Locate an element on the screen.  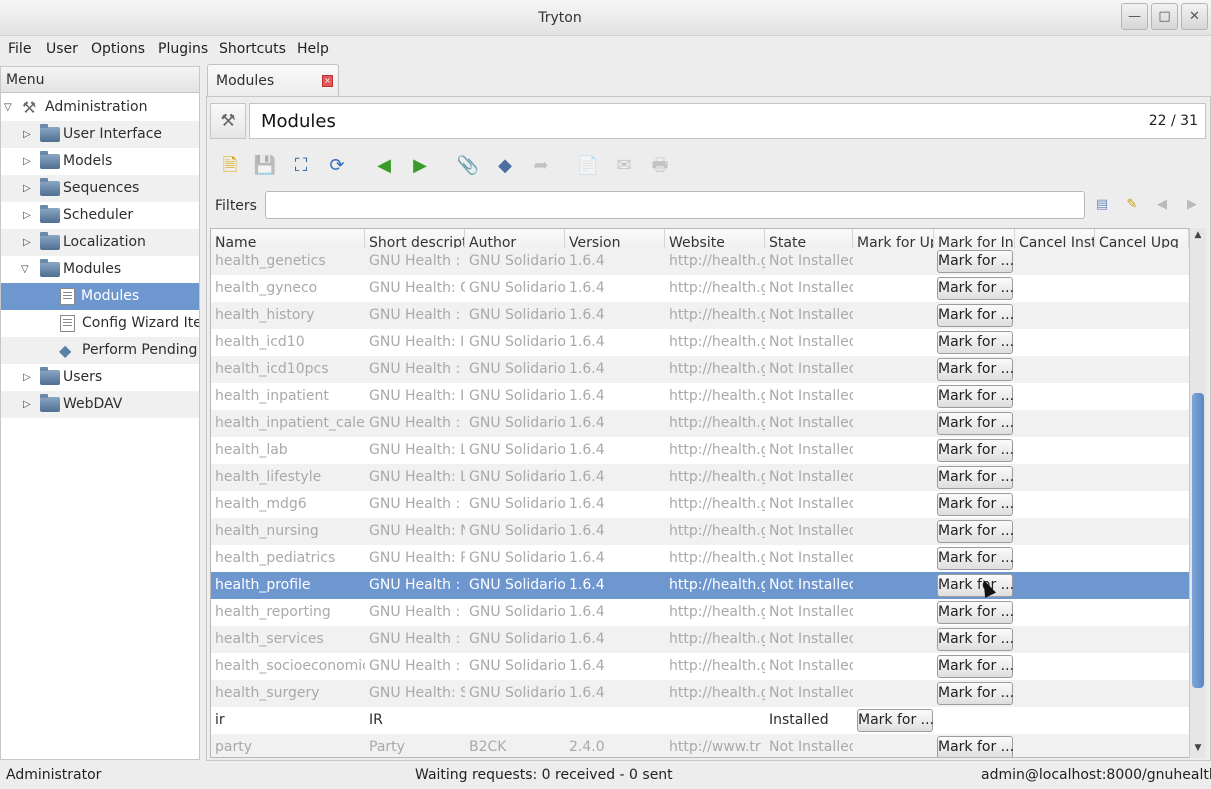
sidebar-item-label: Localization is located at coordinates (104, 242).